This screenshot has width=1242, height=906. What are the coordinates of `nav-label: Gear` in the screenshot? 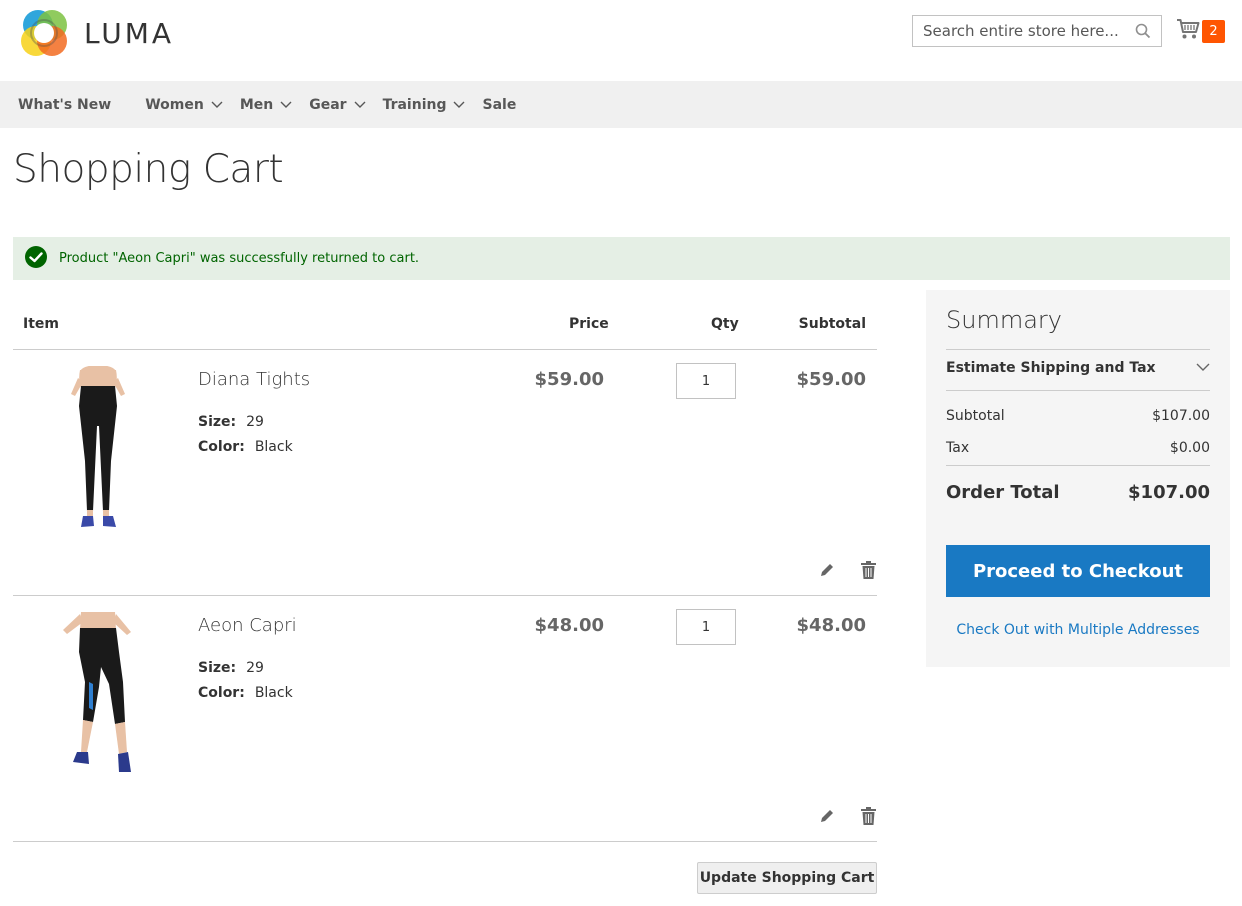 It's located at (328, 104).